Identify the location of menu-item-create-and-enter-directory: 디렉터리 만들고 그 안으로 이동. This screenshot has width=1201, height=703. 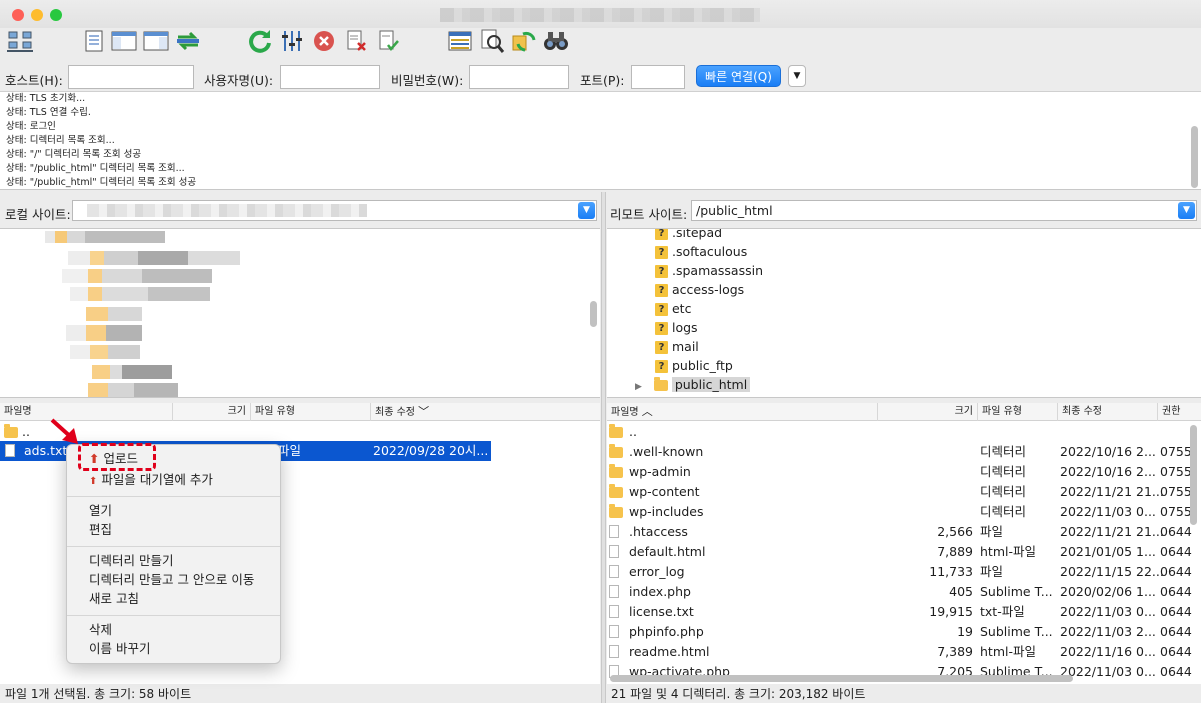
(171, 580).